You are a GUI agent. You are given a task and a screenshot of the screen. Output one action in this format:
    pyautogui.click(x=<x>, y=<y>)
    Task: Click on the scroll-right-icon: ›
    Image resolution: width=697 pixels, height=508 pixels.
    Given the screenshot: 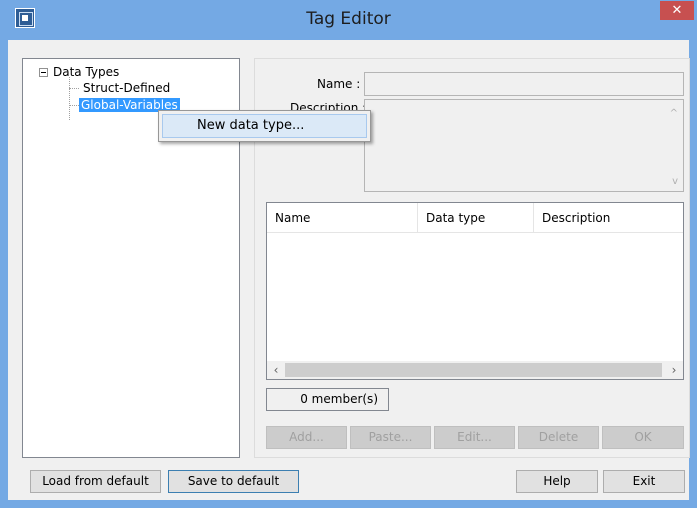 What is the action you would take?
    pyautogui.click(x=674, y=370)
    